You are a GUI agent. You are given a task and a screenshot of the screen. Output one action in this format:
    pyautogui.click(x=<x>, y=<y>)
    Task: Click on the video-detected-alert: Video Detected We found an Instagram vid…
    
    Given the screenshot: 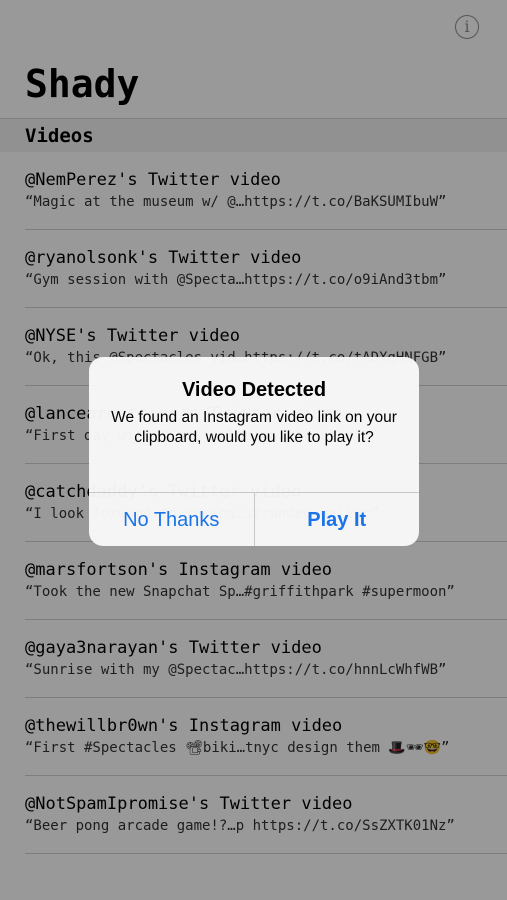 What is the action you would take?
    pyautogui.click(x=254, y=451)
    